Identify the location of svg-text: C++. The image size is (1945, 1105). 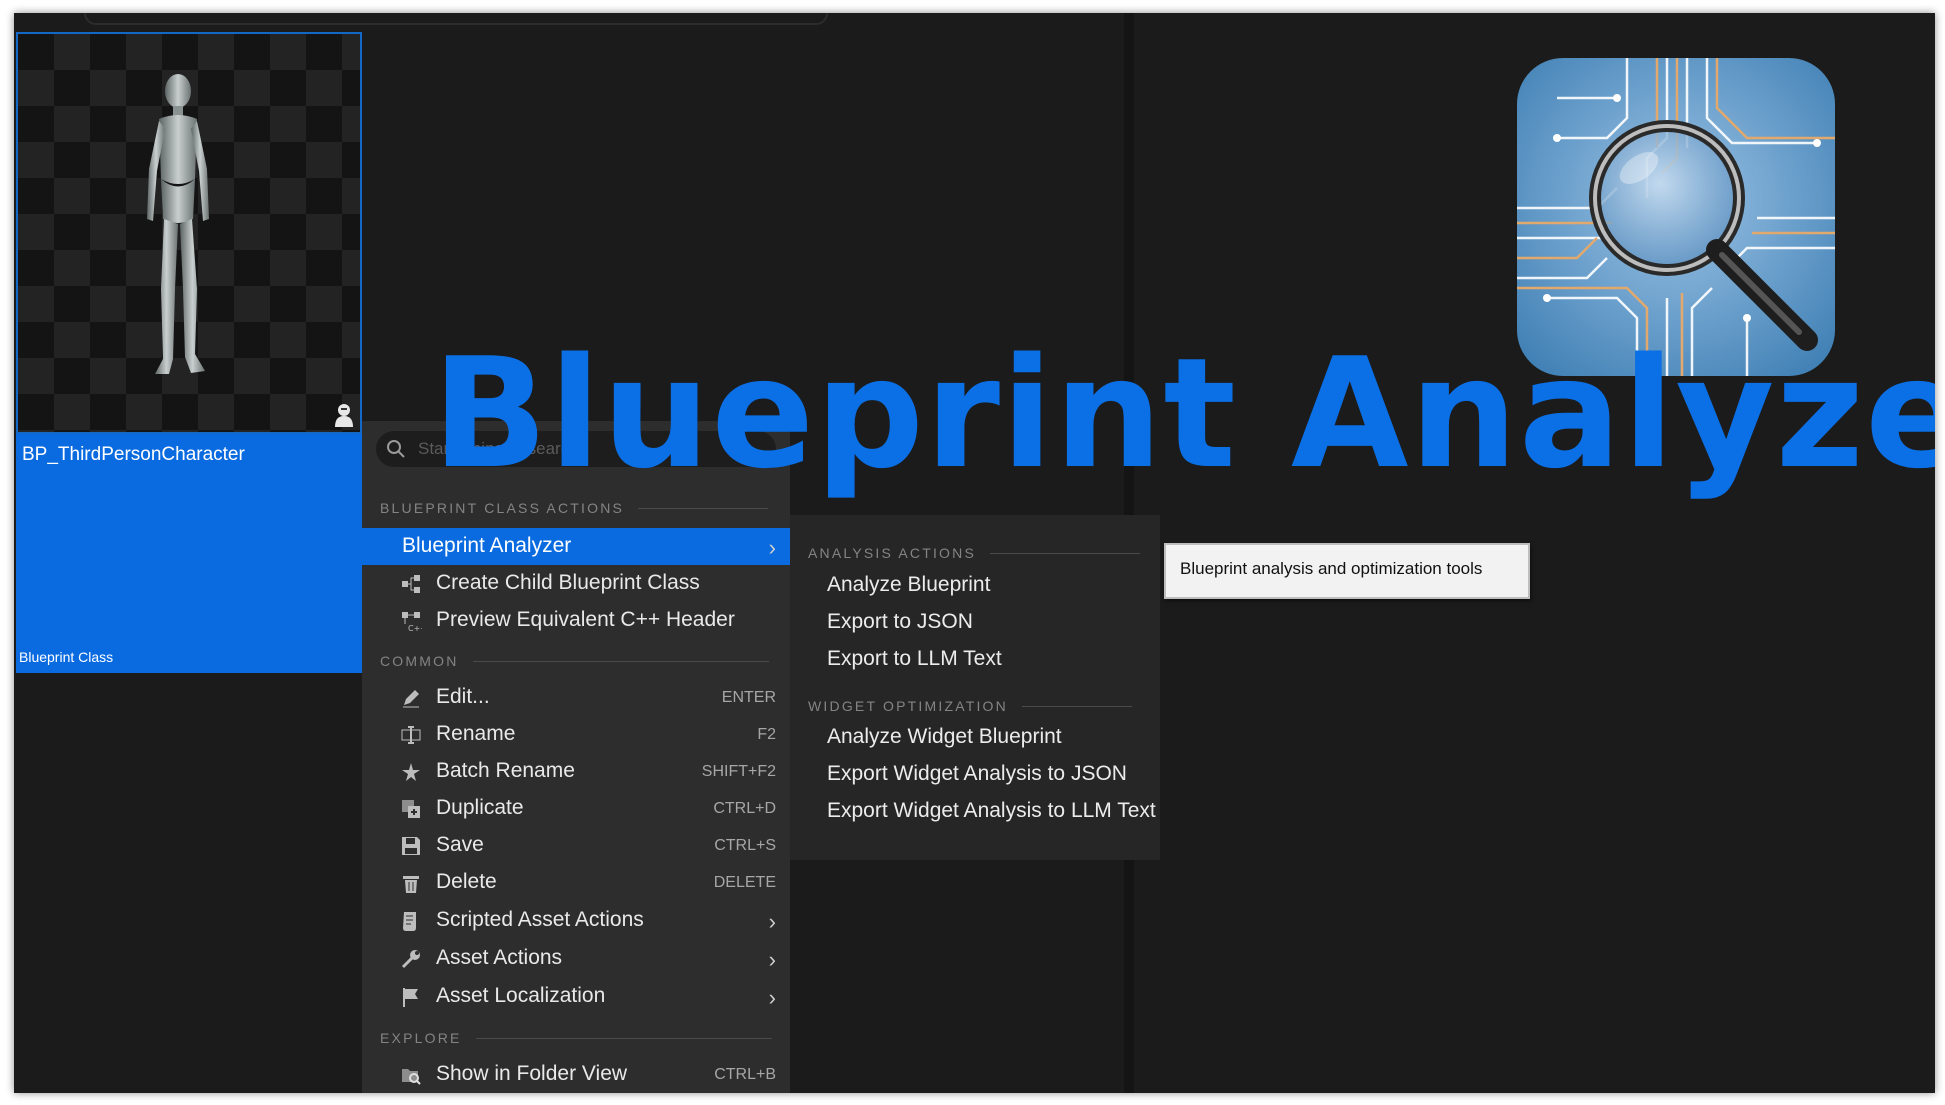
(415, 628).